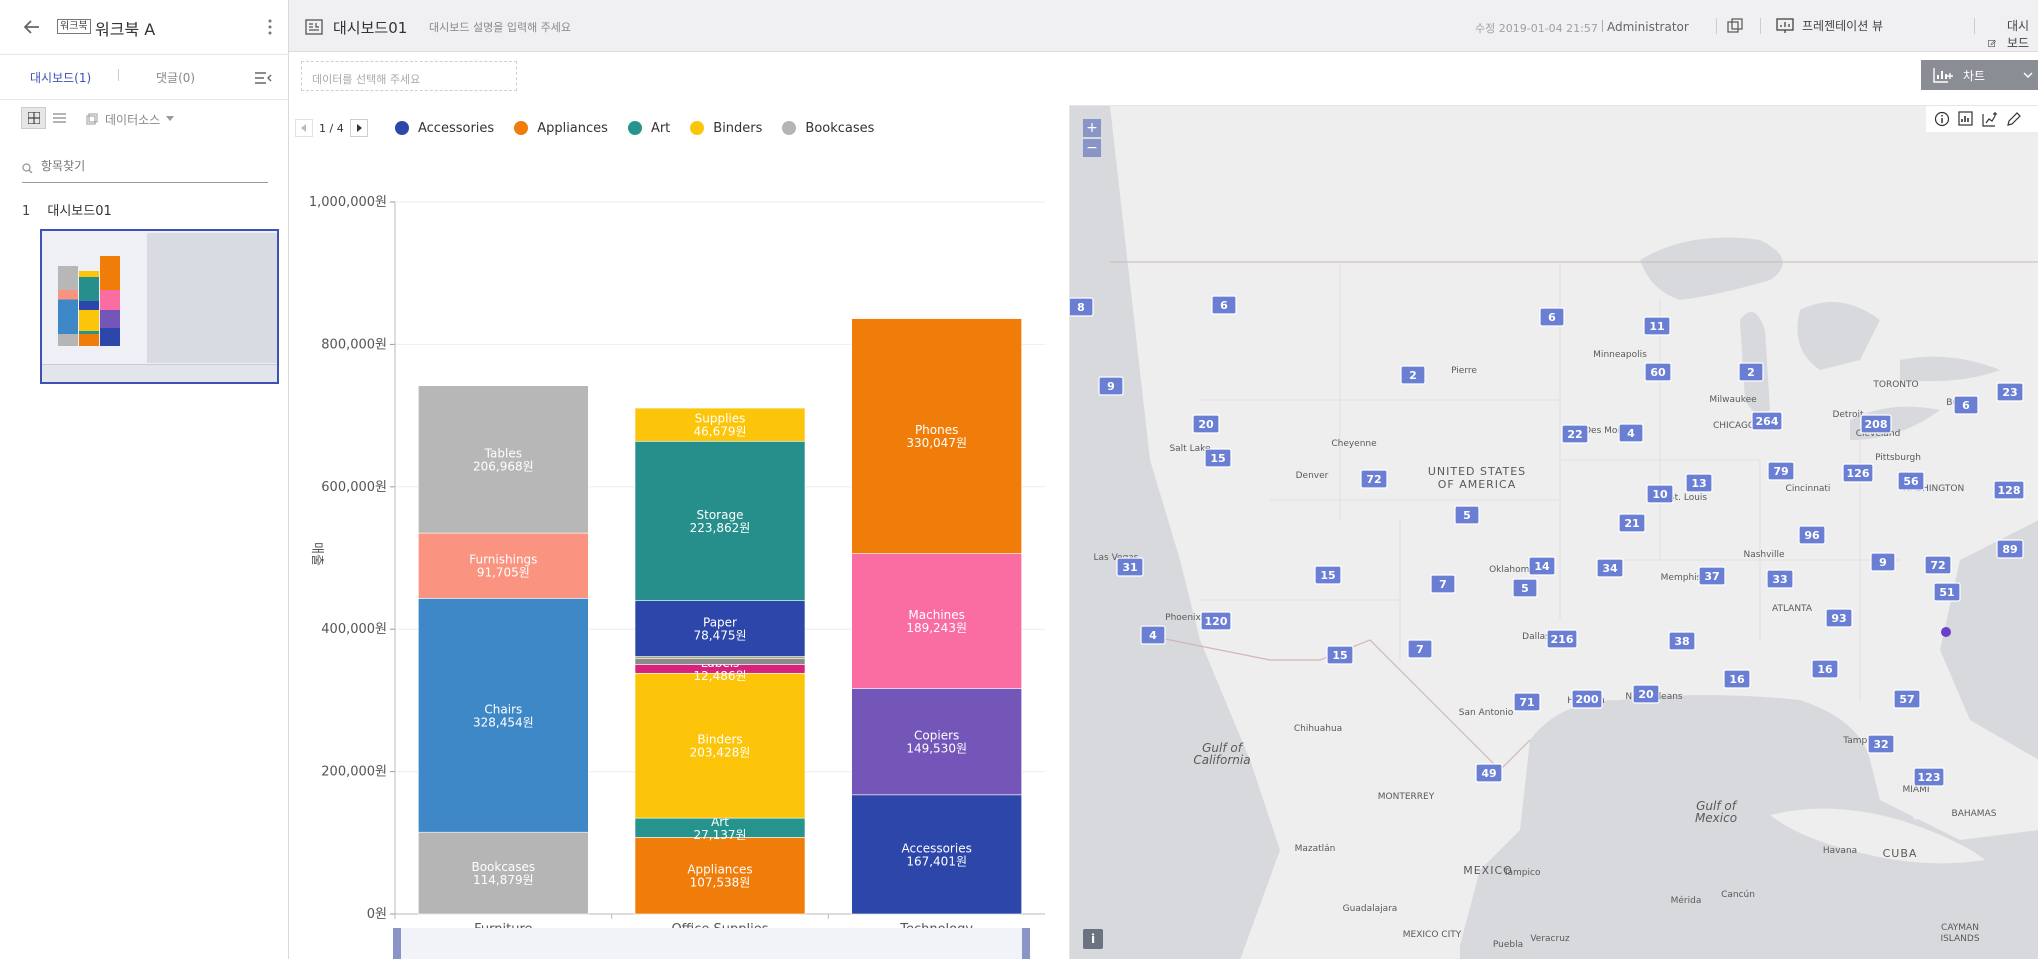  I want to click on map-cluster-marker: 22, so click(1575, 434).